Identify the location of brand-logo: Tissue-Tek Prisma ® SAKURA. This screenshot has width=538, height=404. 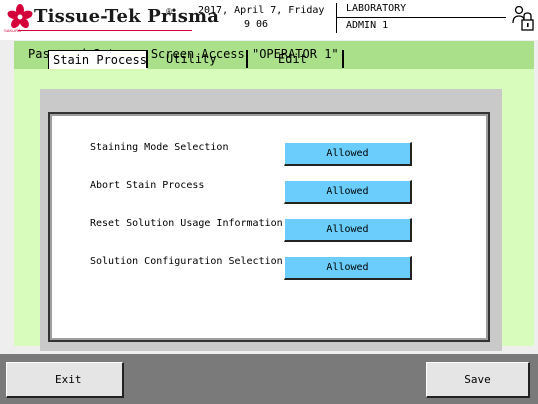
(111, 19).